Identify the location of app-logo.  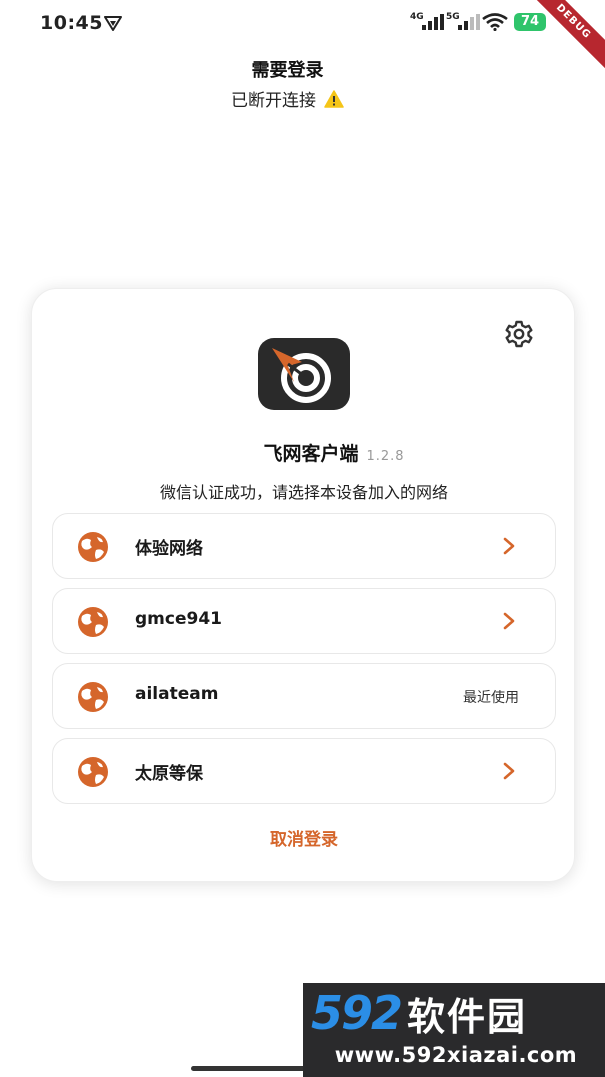
(304, 374).